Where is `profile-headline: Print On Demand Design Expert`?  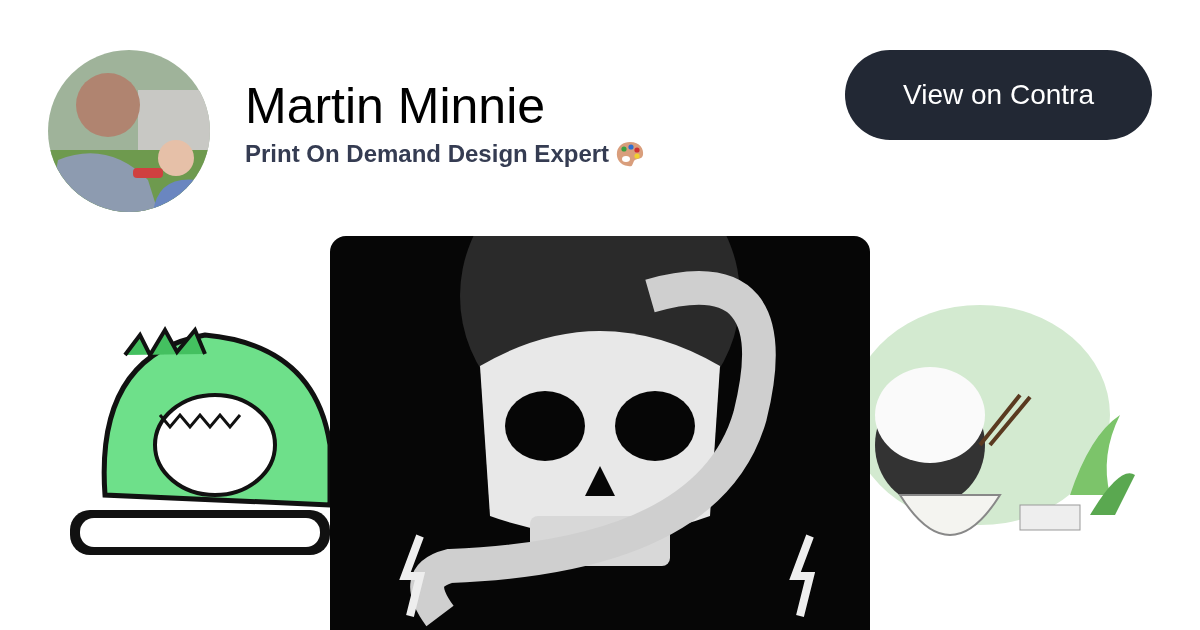 profile-headline: Print On Demand Design Expert is located at coordinates (427, 154).